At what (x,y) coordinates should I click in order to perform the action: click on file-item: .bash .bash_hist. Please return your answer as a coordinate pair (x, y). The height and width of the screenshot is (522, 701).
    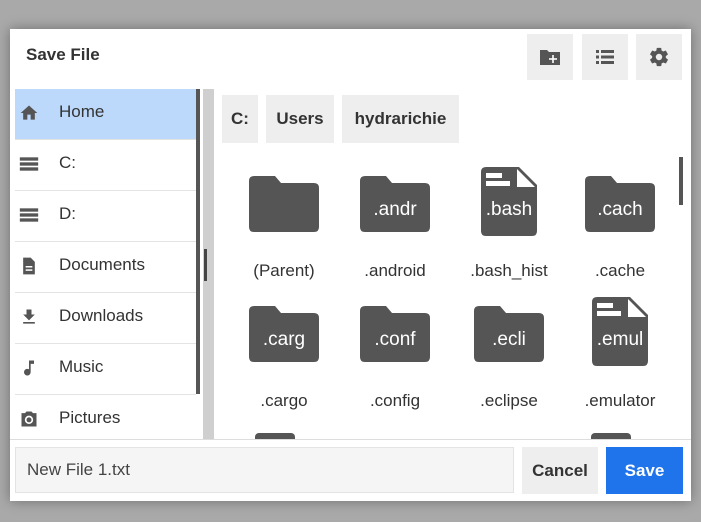
    Looking at the image, I should click on (509, 231).